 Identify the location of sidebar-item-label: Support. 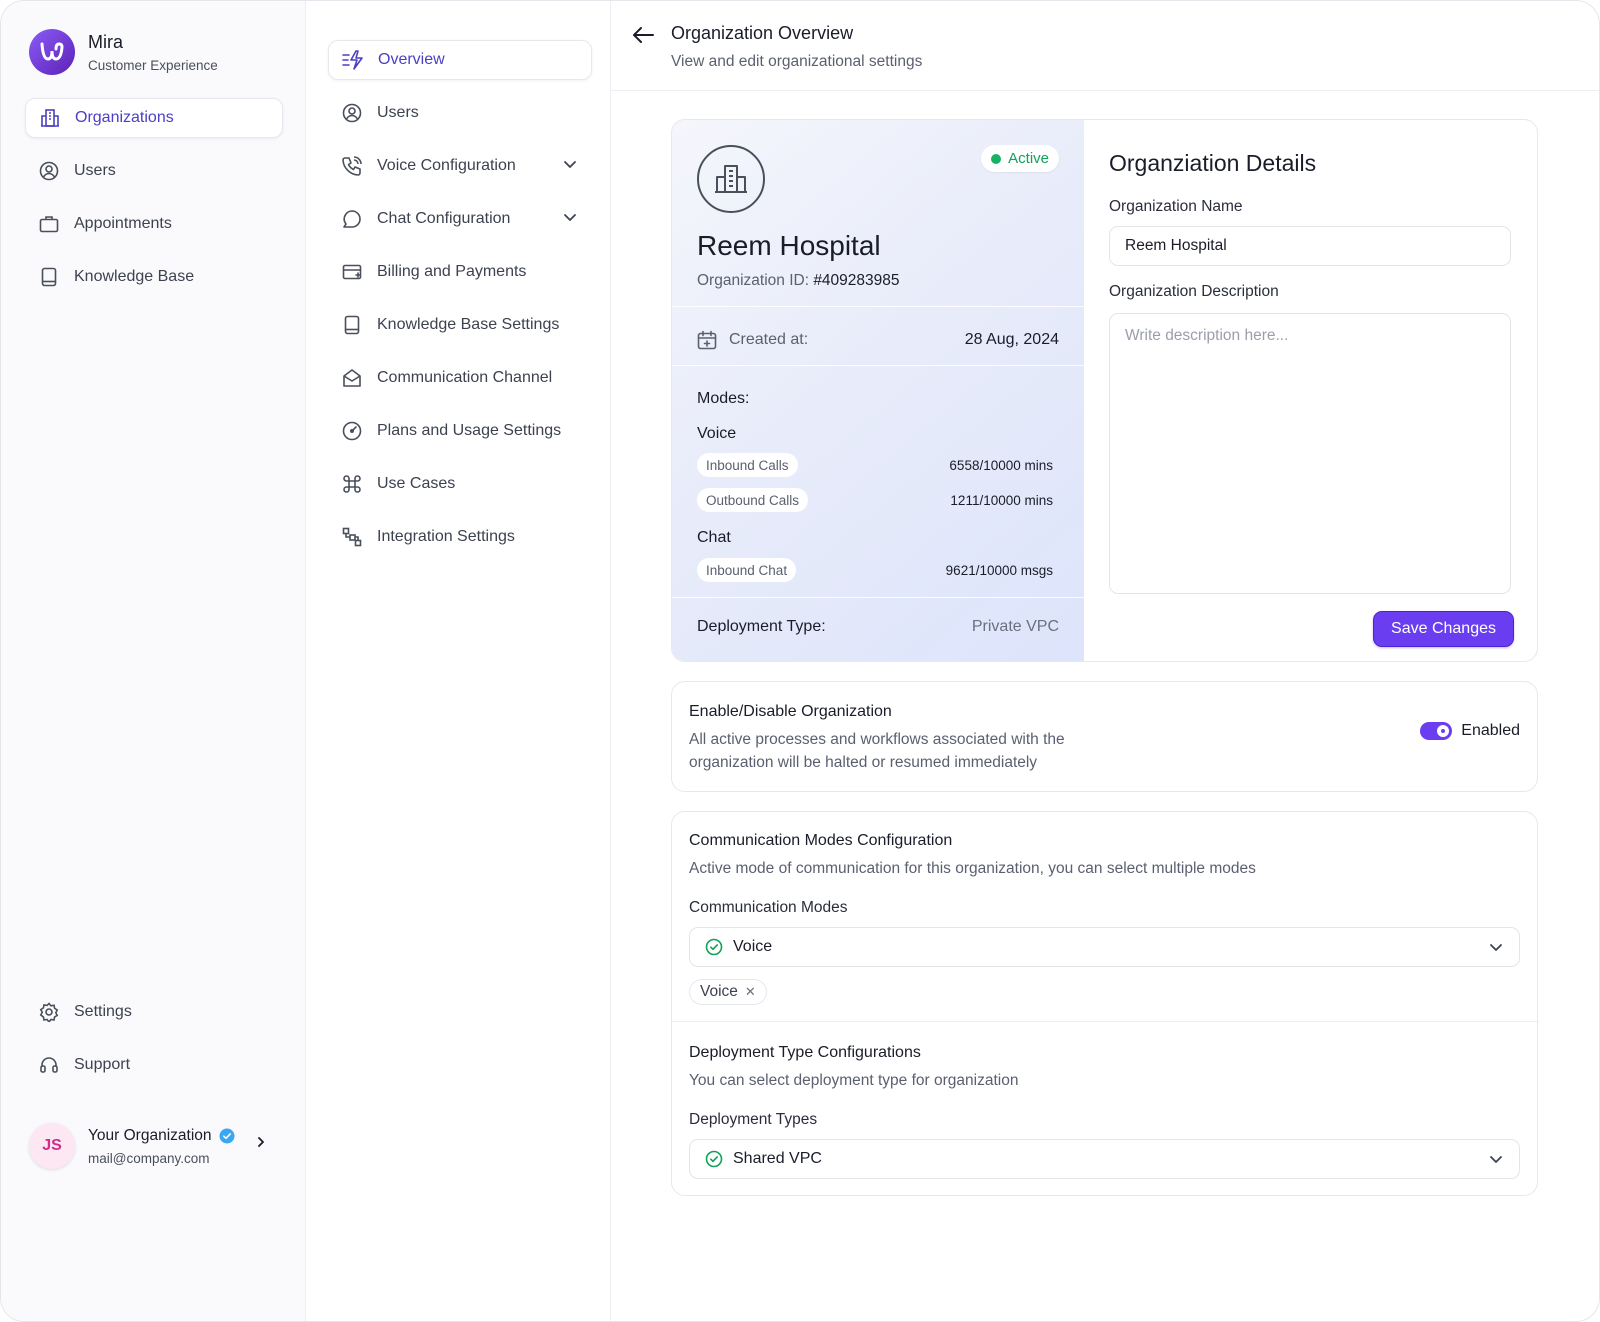
(102, 1064).